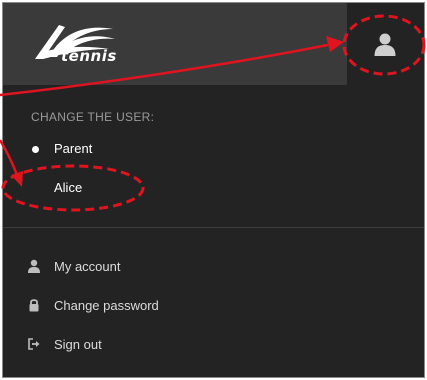  Describe the element at coordinates (213, 227) in the screenshot. I see `menu-divider` at that location.